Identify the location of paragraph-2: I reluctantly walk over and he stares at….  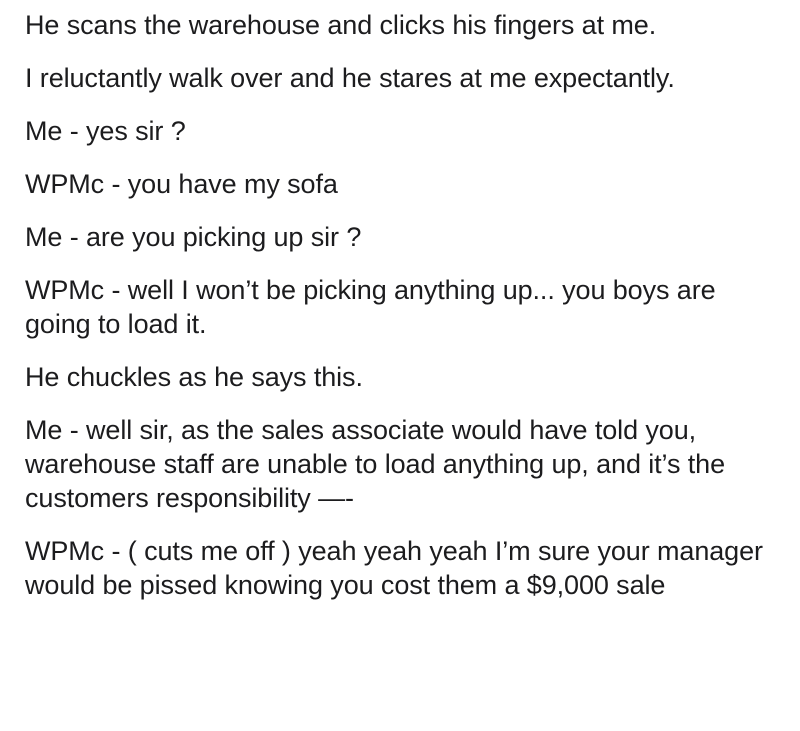
(350, 78).